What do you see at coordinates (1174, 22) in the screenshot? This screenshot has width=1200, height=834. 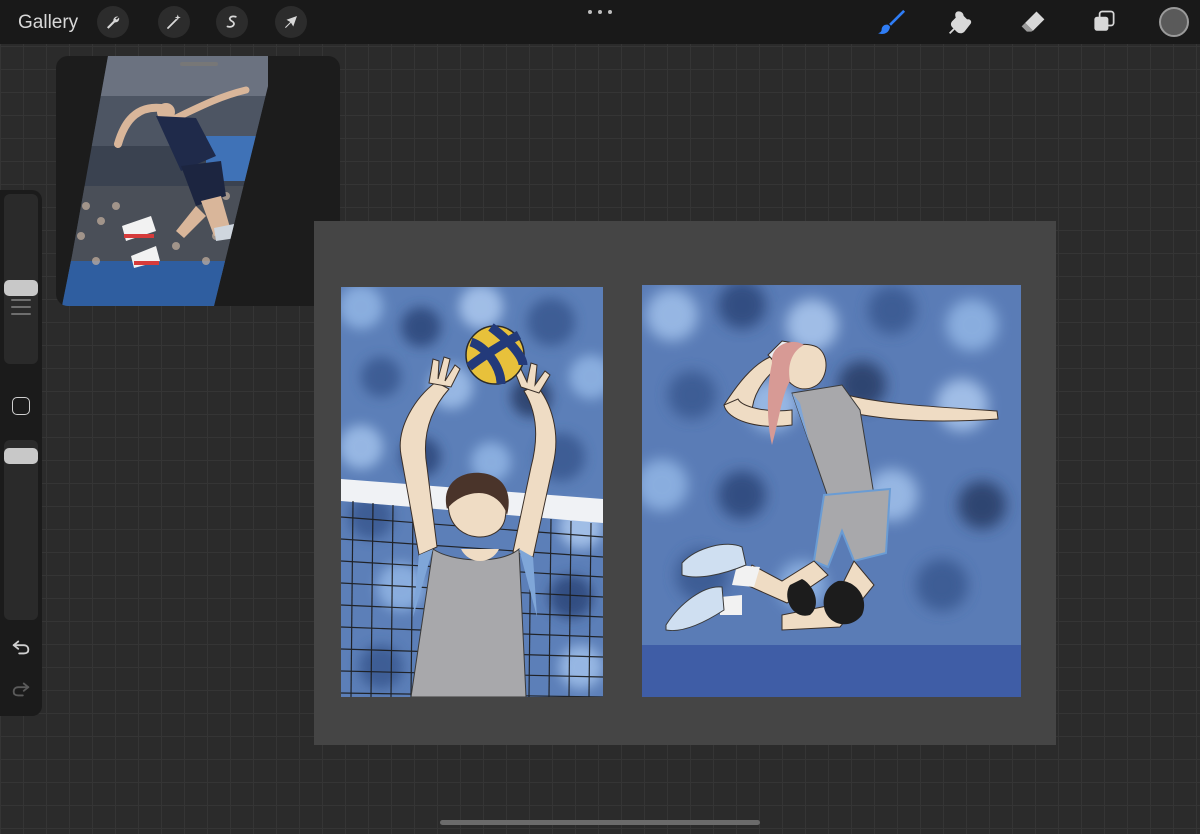 I see `color-swatch` at bounding box center [1174, 22].